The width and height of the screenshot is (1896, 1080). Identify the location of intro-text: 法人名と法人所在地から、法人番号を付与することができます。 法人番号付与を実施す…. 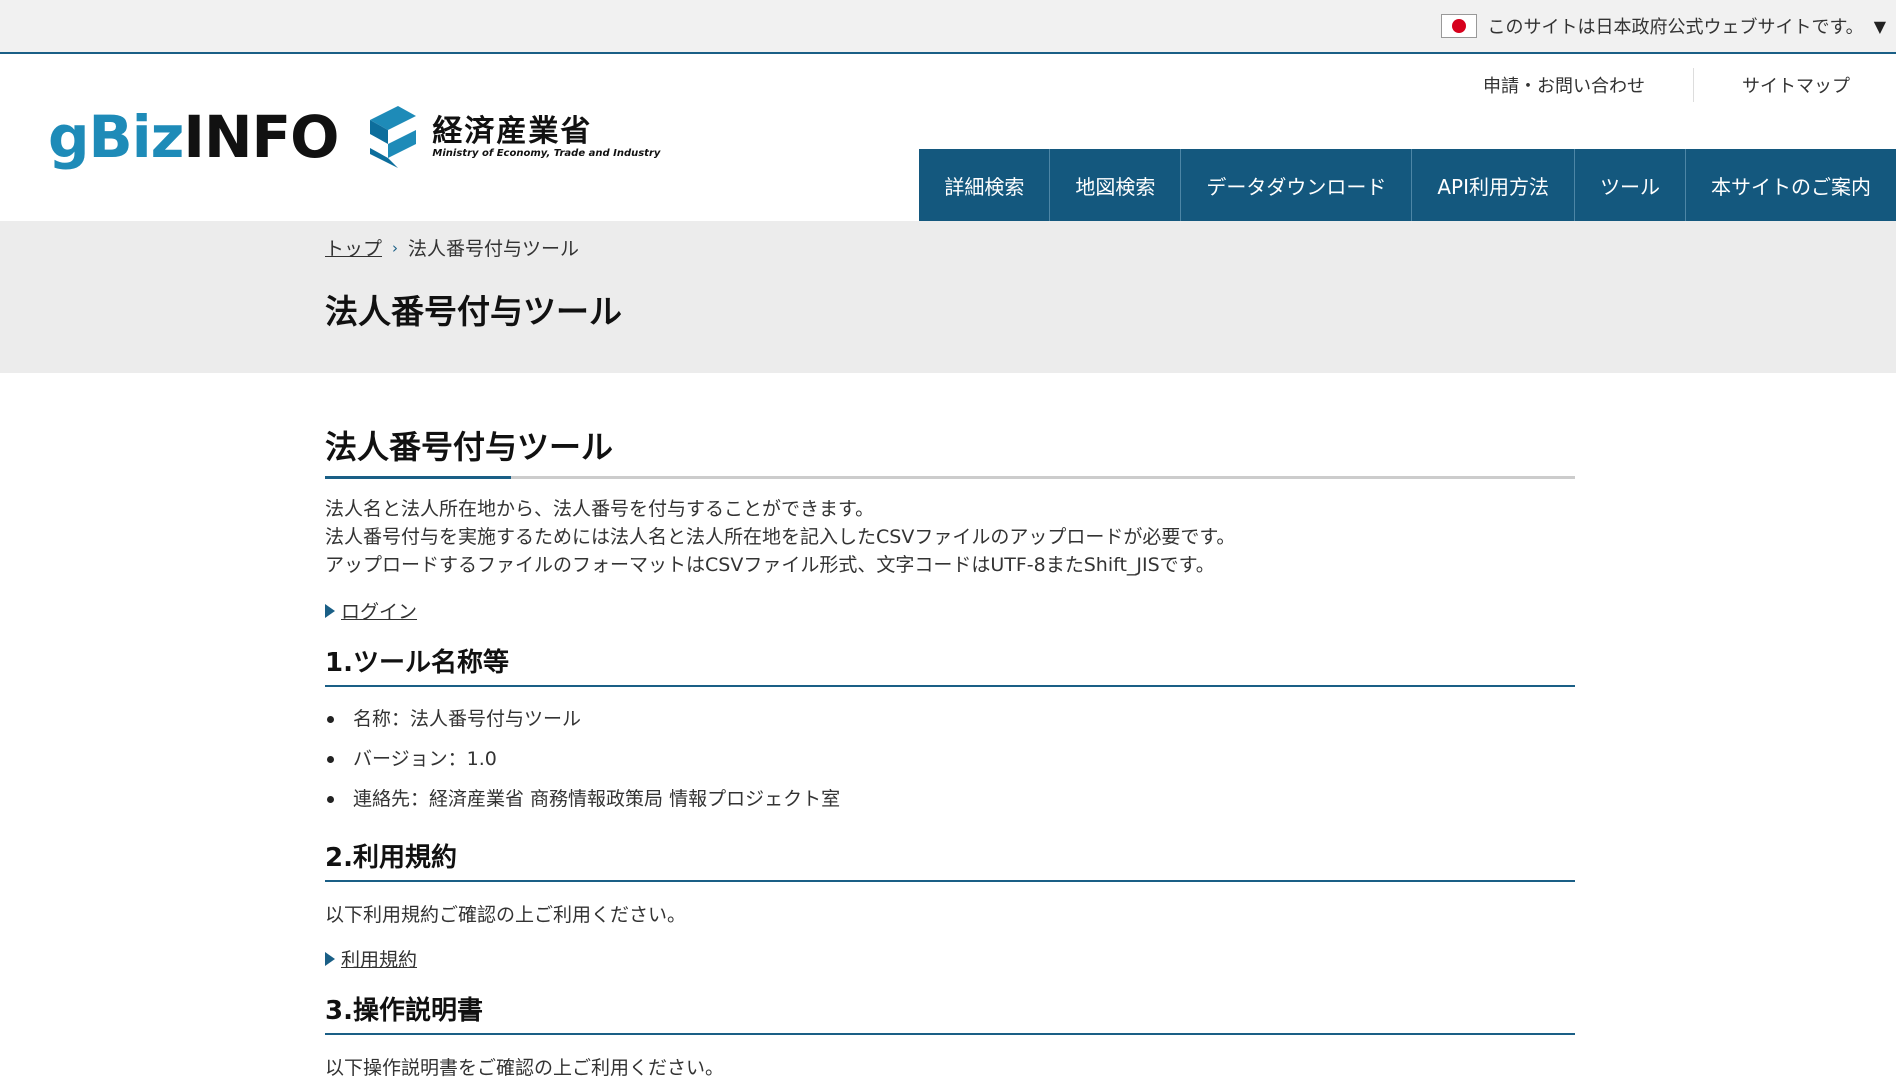
(950, 537).